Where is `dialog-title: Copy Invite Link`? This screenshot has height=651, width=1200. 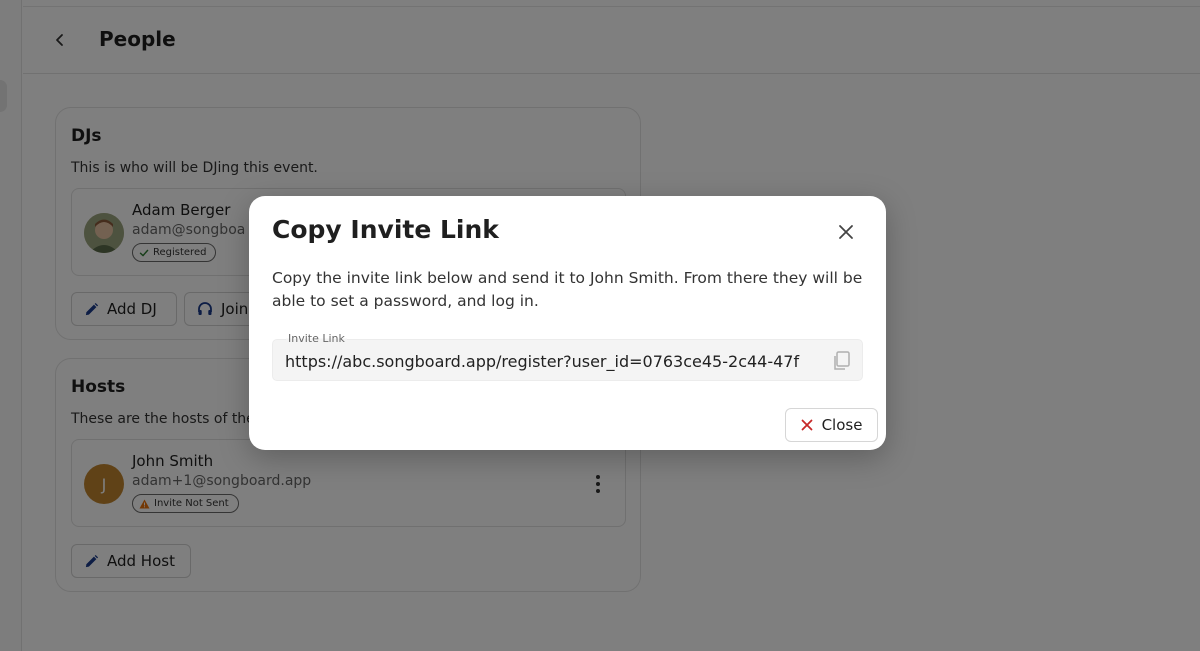 dialog-title: Copy Invite Link is located at coordinates (385, 229).